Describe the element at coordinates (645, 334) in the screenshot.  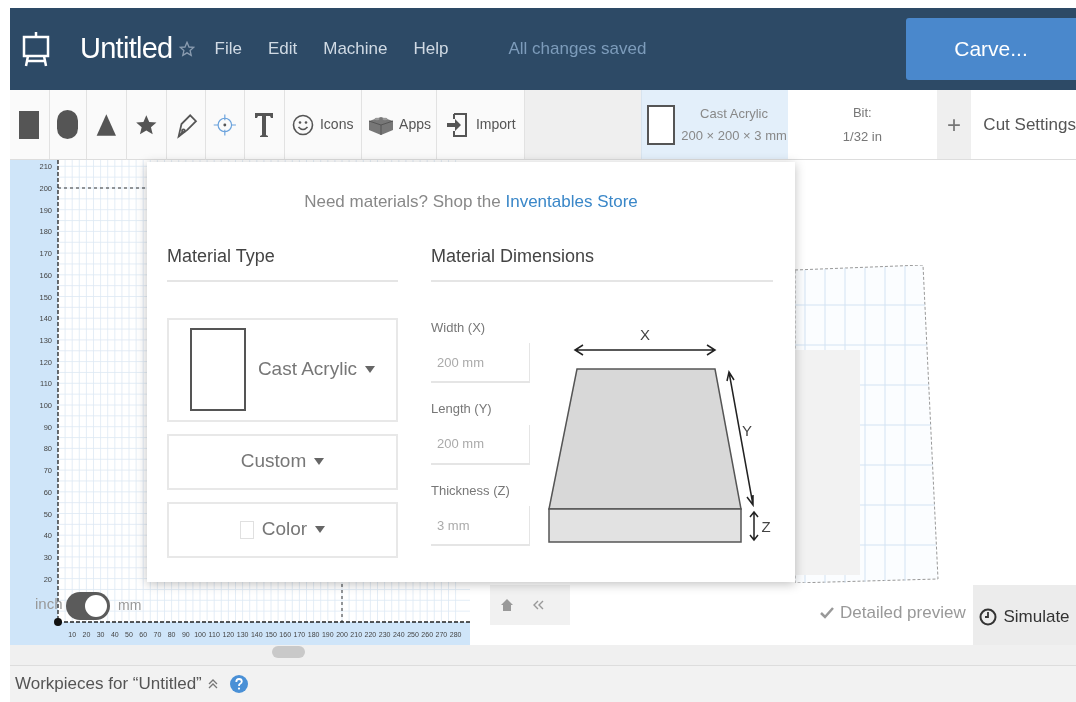
I see `axis-label: X` at that location.